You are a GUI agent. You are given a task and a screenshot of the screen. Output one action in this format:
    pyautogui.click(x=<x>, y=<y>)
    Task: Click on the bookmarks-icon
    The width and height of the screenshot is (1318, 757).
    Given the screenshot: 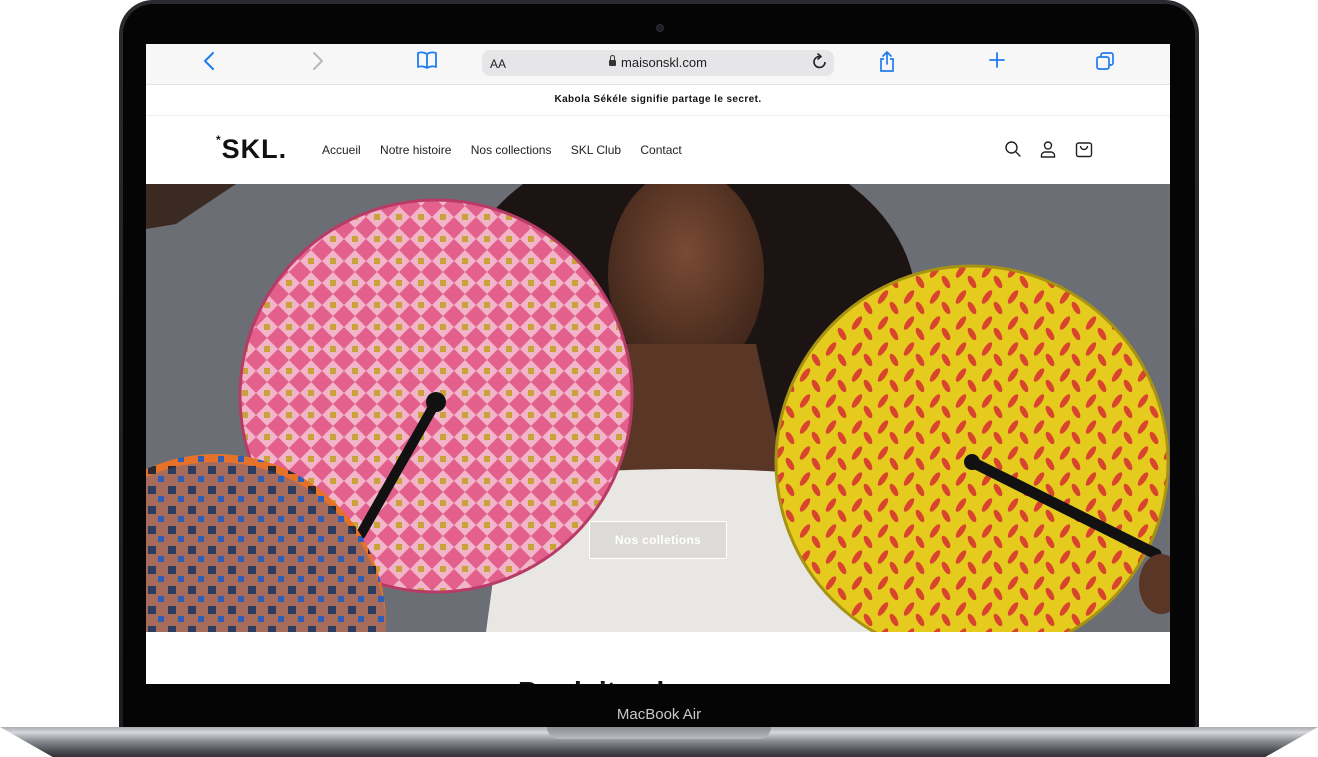 What is the action you would take?
    pyautogui.click(x=427, y=63)
    